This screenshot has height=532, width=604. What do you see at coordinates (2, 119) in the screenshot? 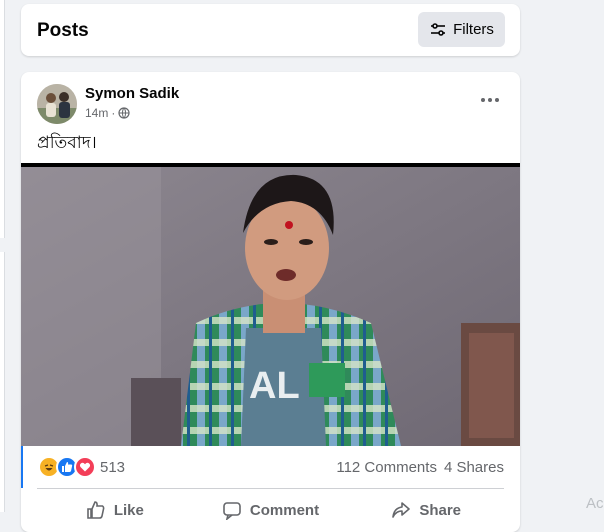
I see `left-panel-edge` at bounding box center [2, 119].